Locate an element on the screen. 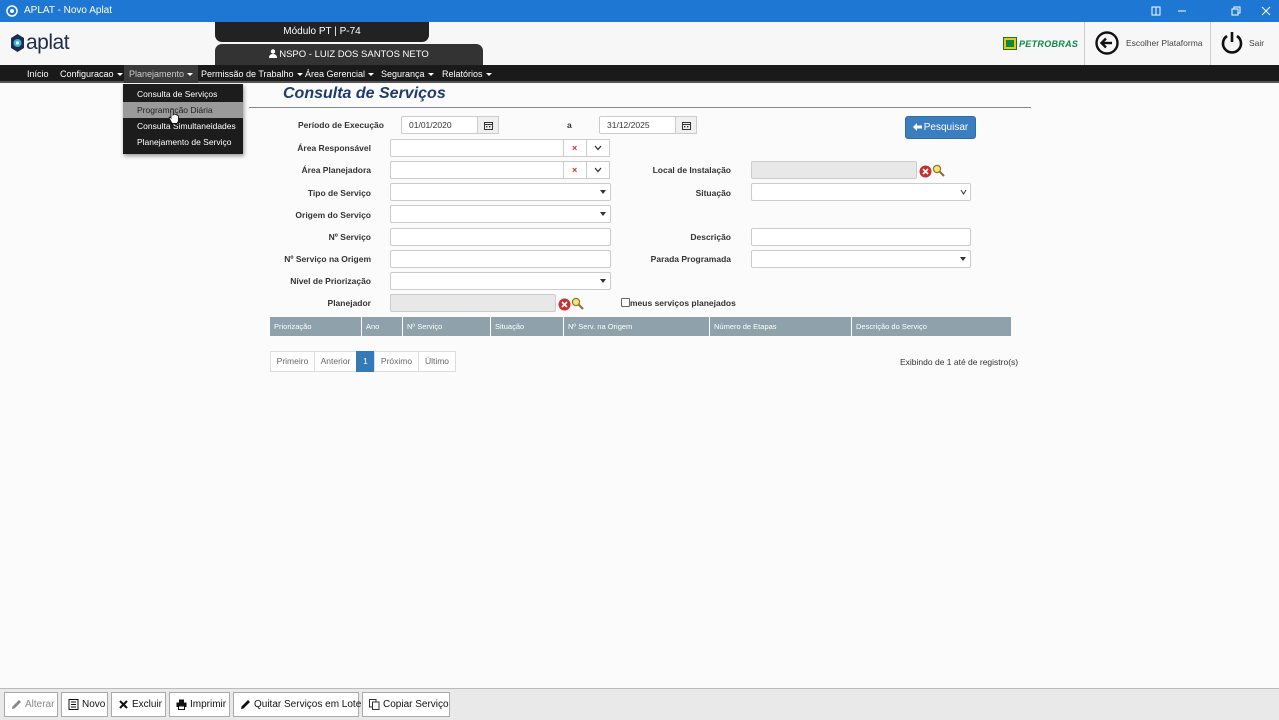  page-current: 1 is located at coordinates (365, 361).